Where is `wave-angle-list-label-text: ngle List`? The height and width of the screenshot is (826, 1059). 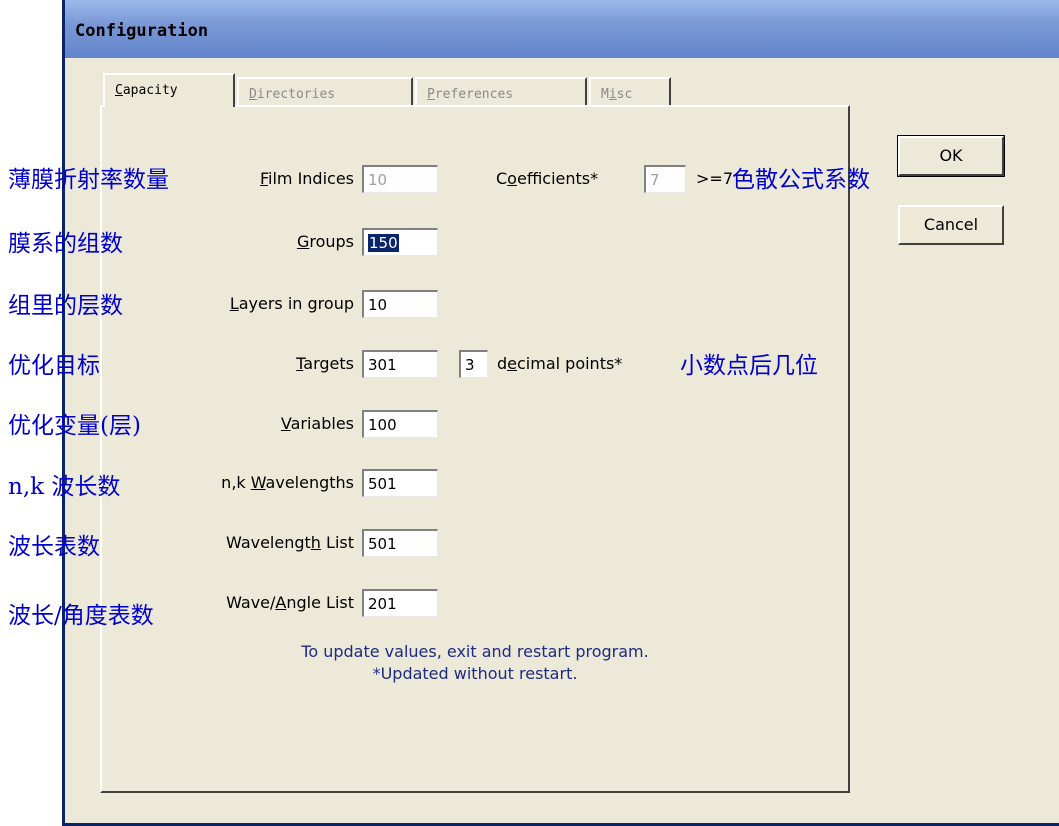 wave-angle-list-label-text: ngle List is located at coordinates (320, 602).